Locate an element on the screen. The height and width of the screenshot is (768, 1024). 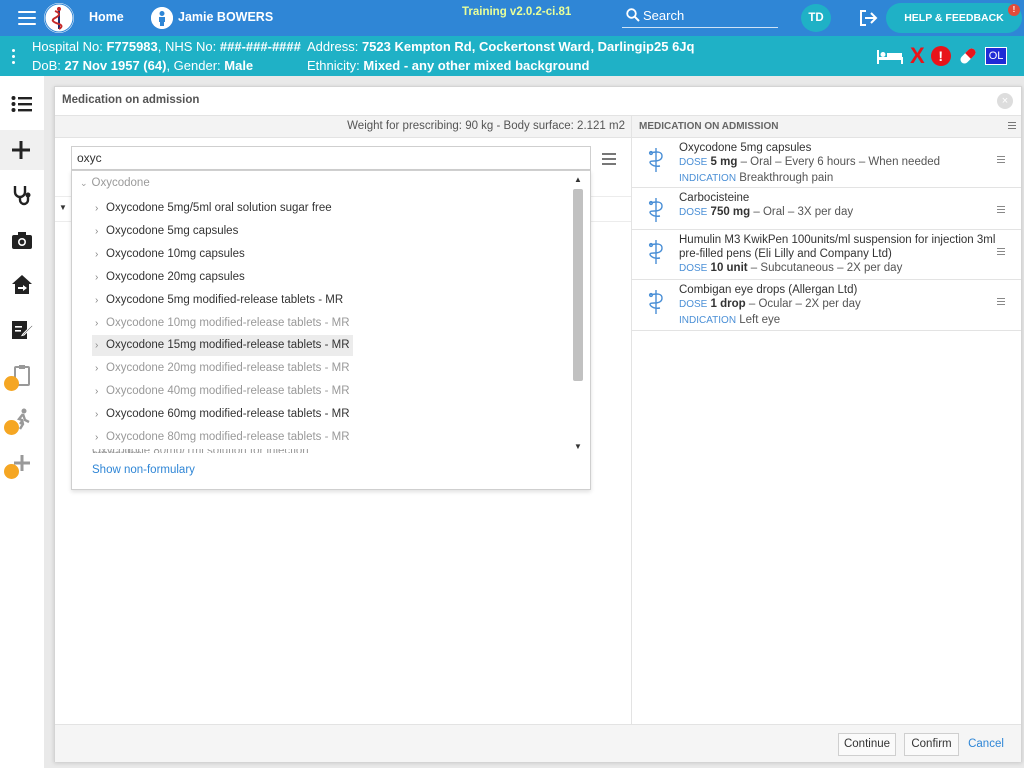
hospital-no: F775983 is located at coordinates (132, 46).